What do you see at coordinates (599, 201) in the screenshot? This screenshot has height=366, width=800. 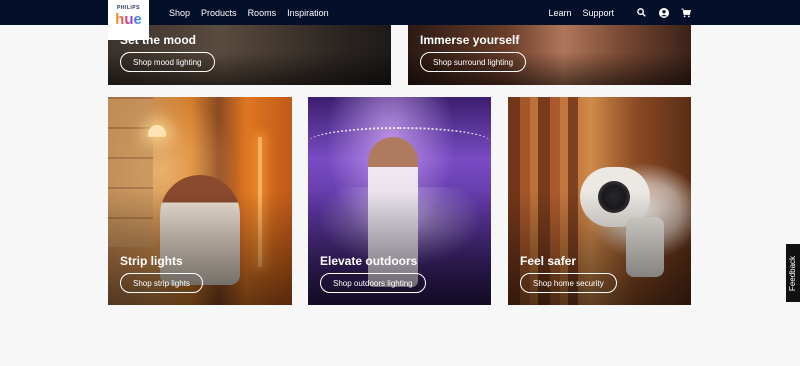 I see `card-feel-safer: Feel safer Shop home security` at bounding box center [599, 201].